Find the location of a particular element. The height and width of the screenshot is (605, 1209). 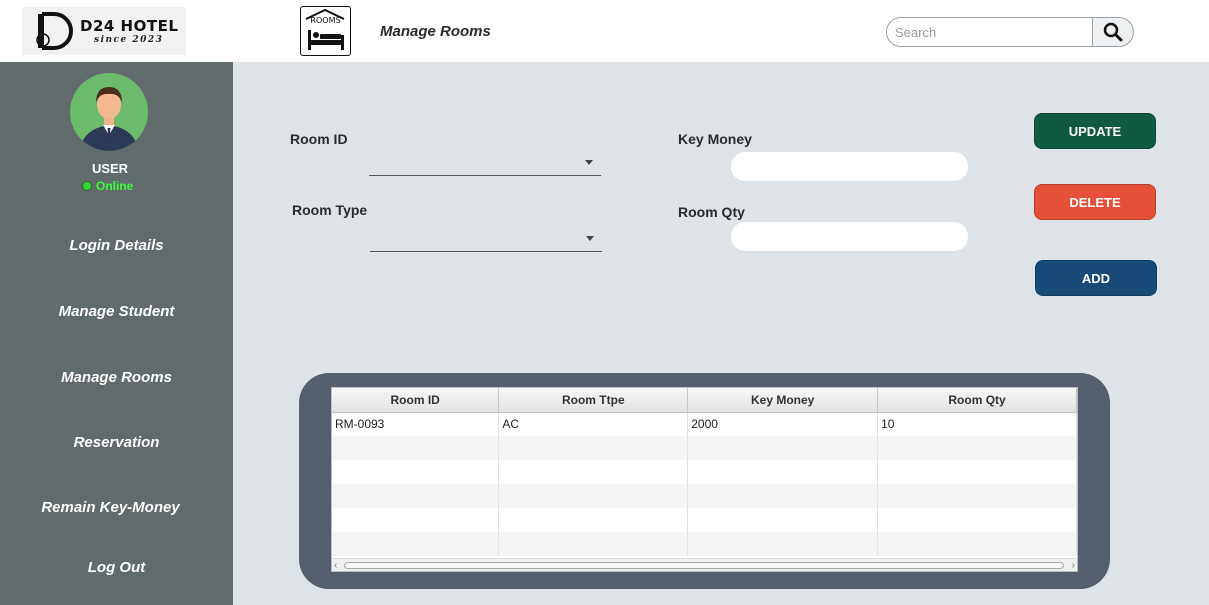

cell-key-money: 2000 is located at coordinates (783, 424).